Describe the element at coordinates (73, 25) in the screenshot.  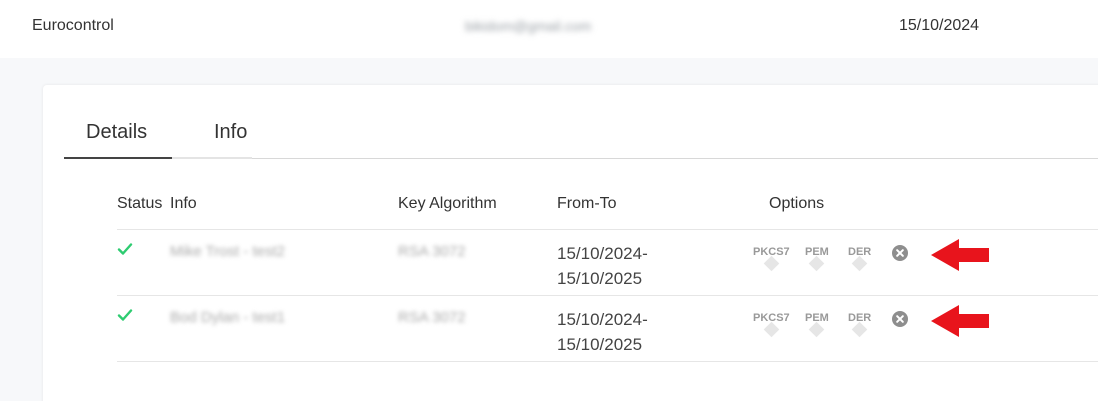
I see `organization-name: Eurocontrol` at that location.